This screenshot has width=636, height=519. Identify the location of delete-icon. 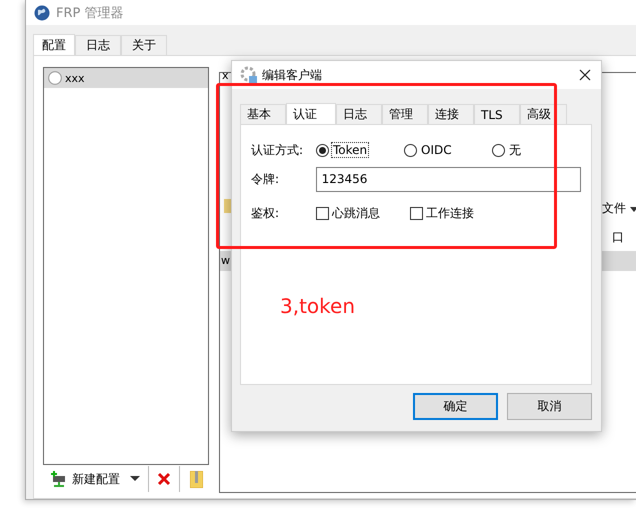
(164, 479).